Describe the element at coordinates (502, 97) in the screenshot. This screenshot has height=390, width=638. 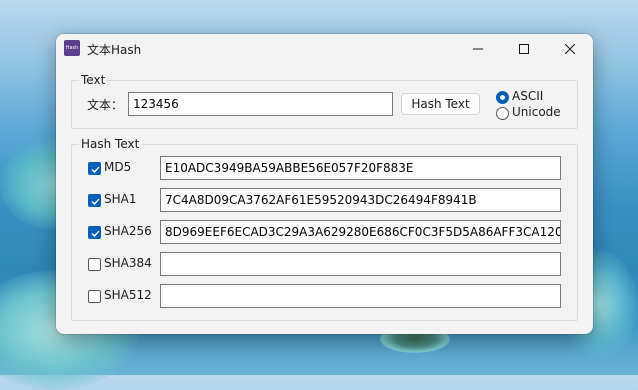
I see `ascii-radio` at that location.